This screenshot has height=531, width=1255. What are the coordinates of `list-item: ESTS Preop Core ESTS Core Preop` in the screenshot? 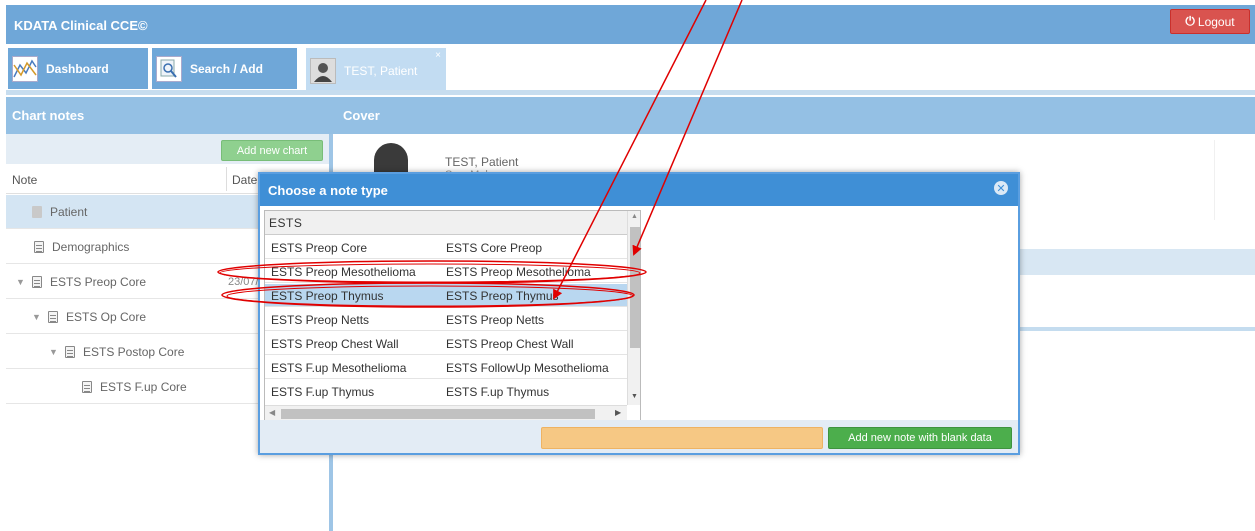 It's located at (446, 247).